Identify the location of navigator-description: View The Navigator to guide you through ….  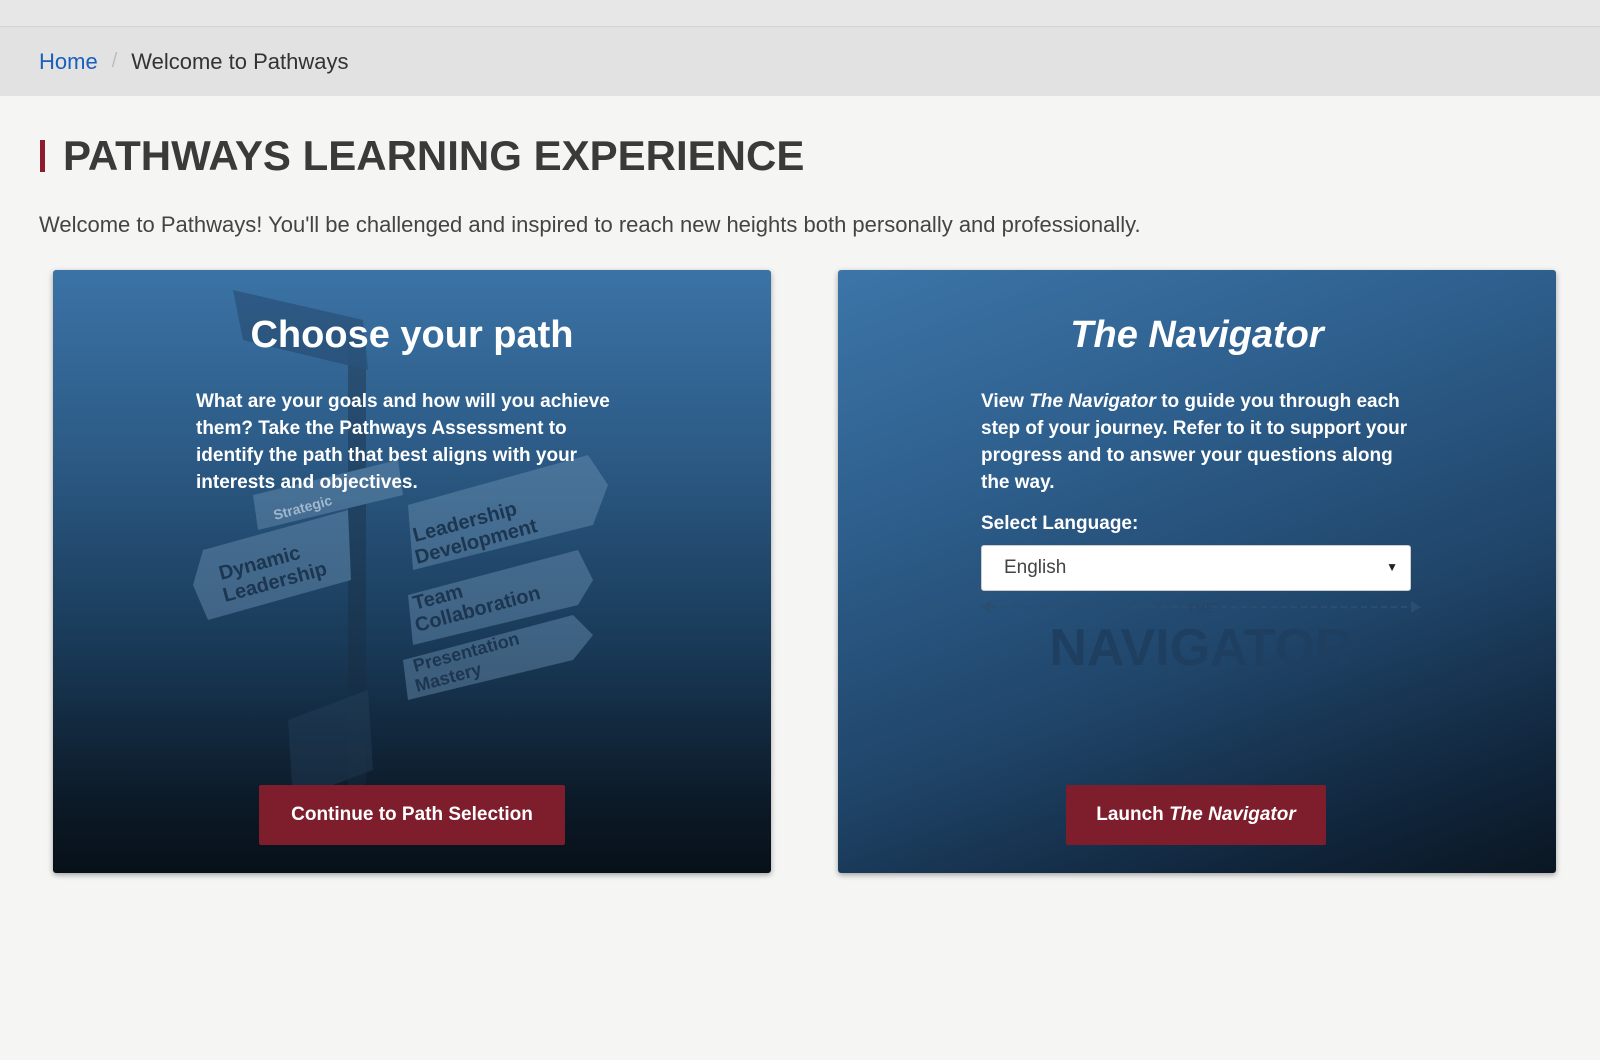
(1201, 442).